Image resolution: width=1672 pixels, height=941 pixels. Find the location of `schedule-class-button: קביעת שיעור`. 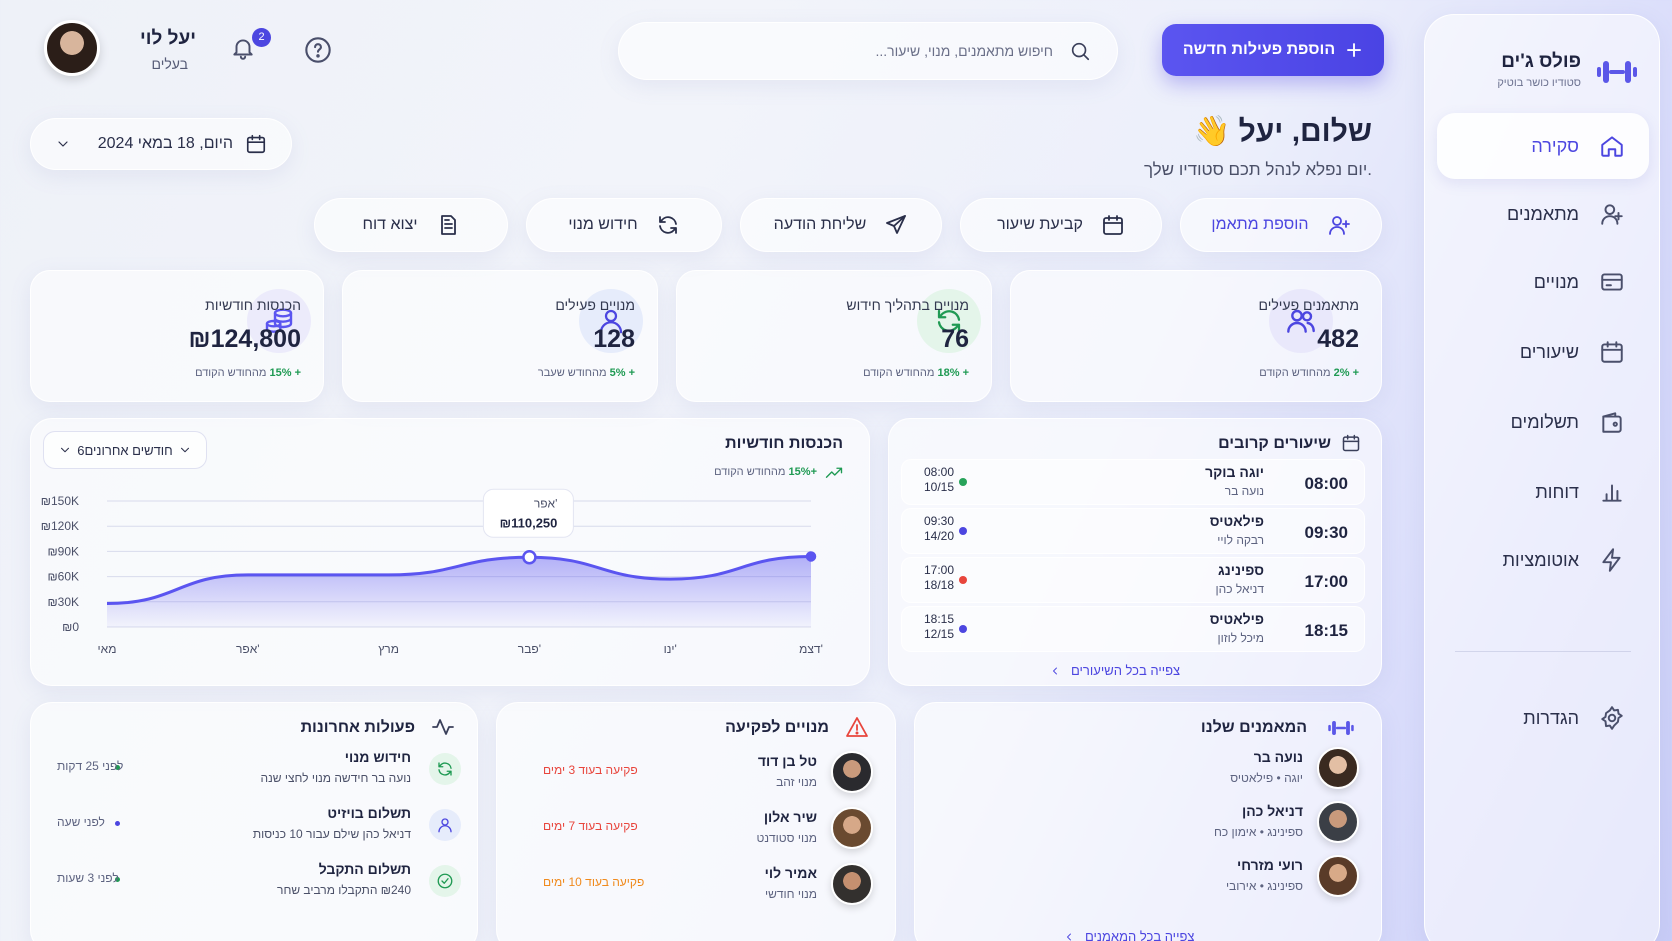

schedule-class-button: קביעת שיעור is located at coordinates (1061, 225).